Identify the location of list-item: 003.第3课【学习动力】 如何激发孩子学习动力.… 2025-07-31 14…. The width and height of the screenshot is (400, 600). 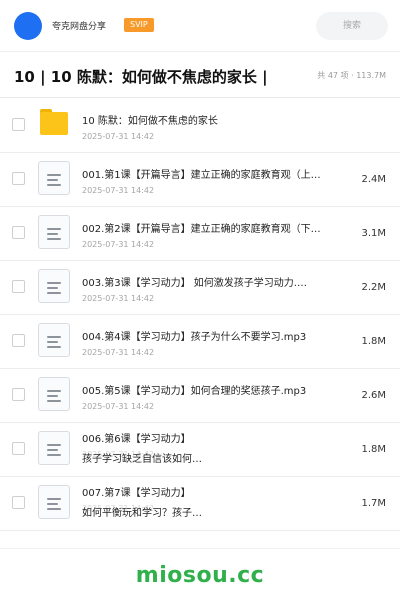
(200, 288).